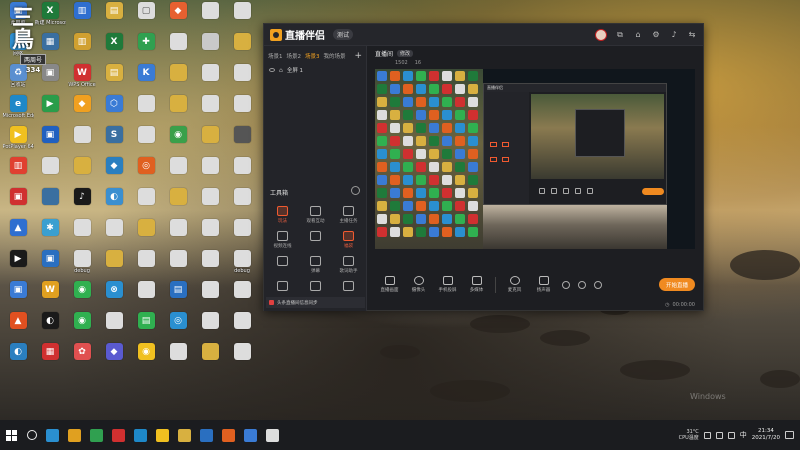 The image size is (800, 450). I want to click on version-pill: 测试, so click(343, 34).